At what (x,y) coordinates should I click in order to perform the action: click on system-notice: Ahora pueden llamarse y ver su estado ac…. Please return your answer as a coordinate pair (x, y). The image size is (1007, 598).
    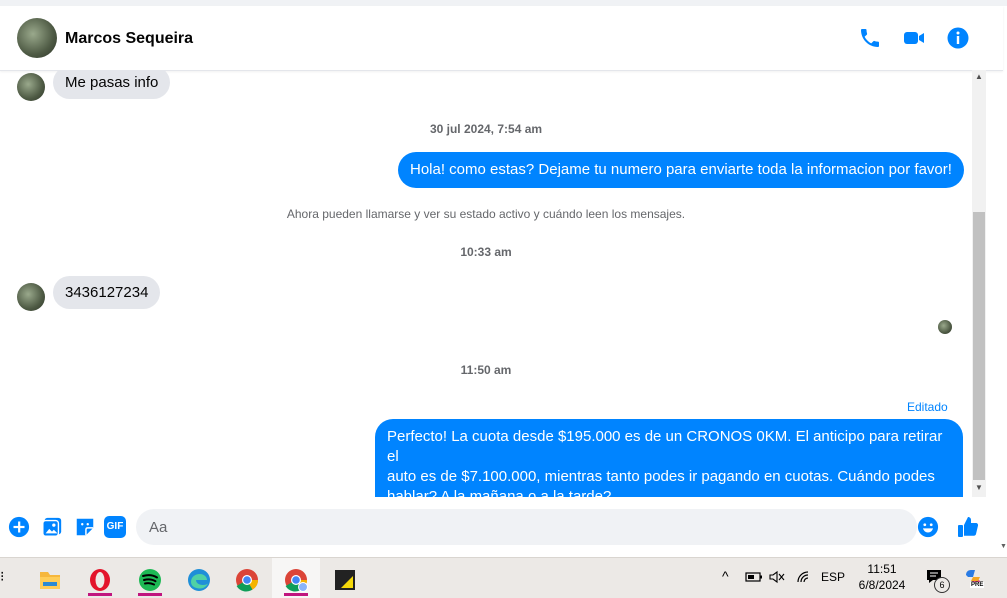
    Looking at the image, I should click on (486, 214).